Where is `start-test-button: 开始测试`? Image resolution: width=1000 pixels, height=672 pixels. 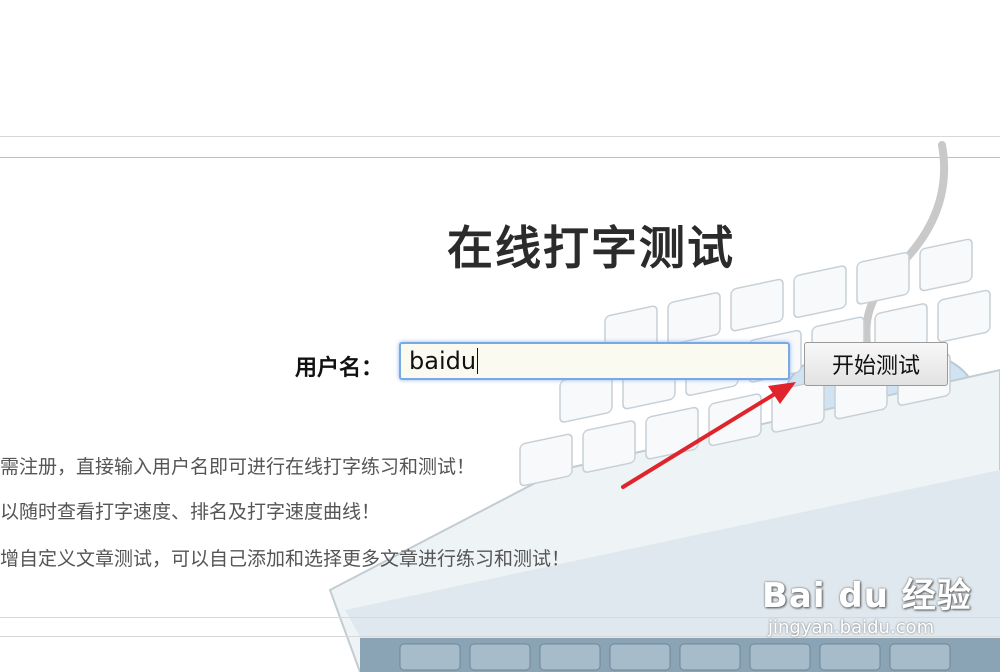 start-test-button: 开始测试 is located at coordinates (876, 364).